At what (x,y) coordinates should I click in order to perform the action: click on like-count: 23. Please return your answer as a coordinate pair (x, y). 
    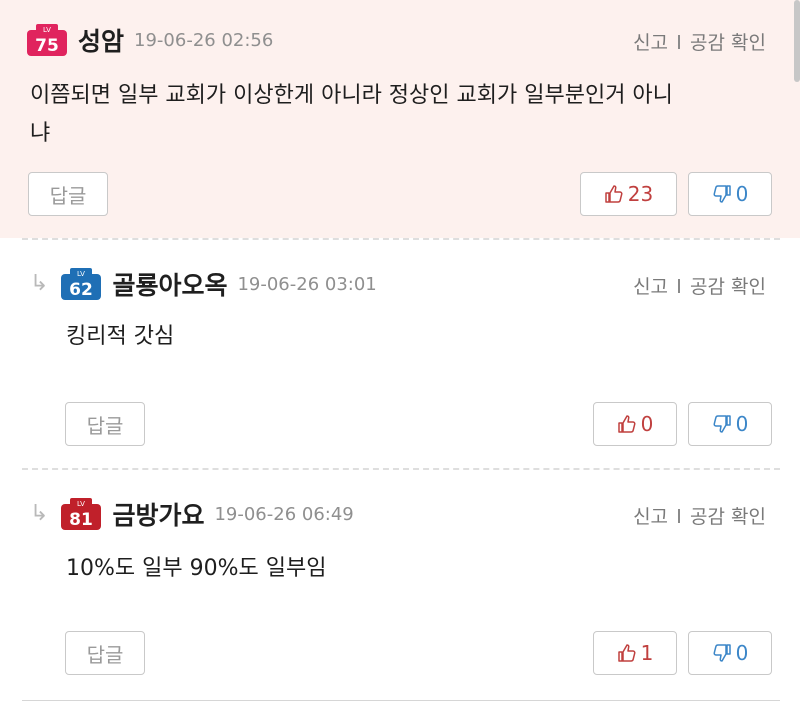
    Looking at the image, I should click on (640, 194).